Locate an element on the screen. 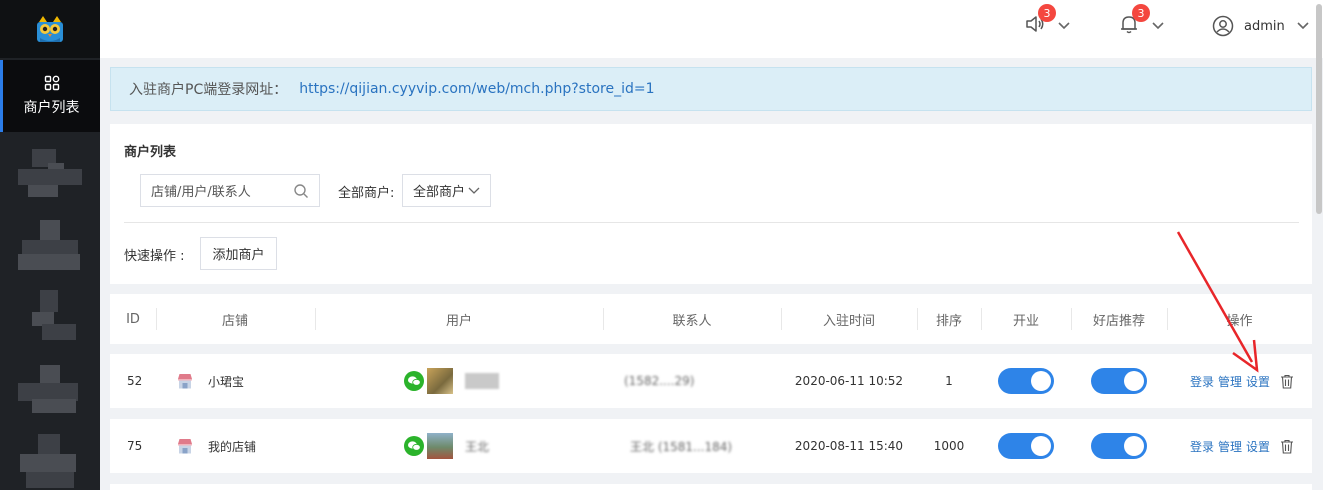 This screenshot has height=490, width=1323. table-header: ID 店铺 用户 联系人 入驻时间 排序 开业 好店推荐 操作 is located at coordinates (711, 319).